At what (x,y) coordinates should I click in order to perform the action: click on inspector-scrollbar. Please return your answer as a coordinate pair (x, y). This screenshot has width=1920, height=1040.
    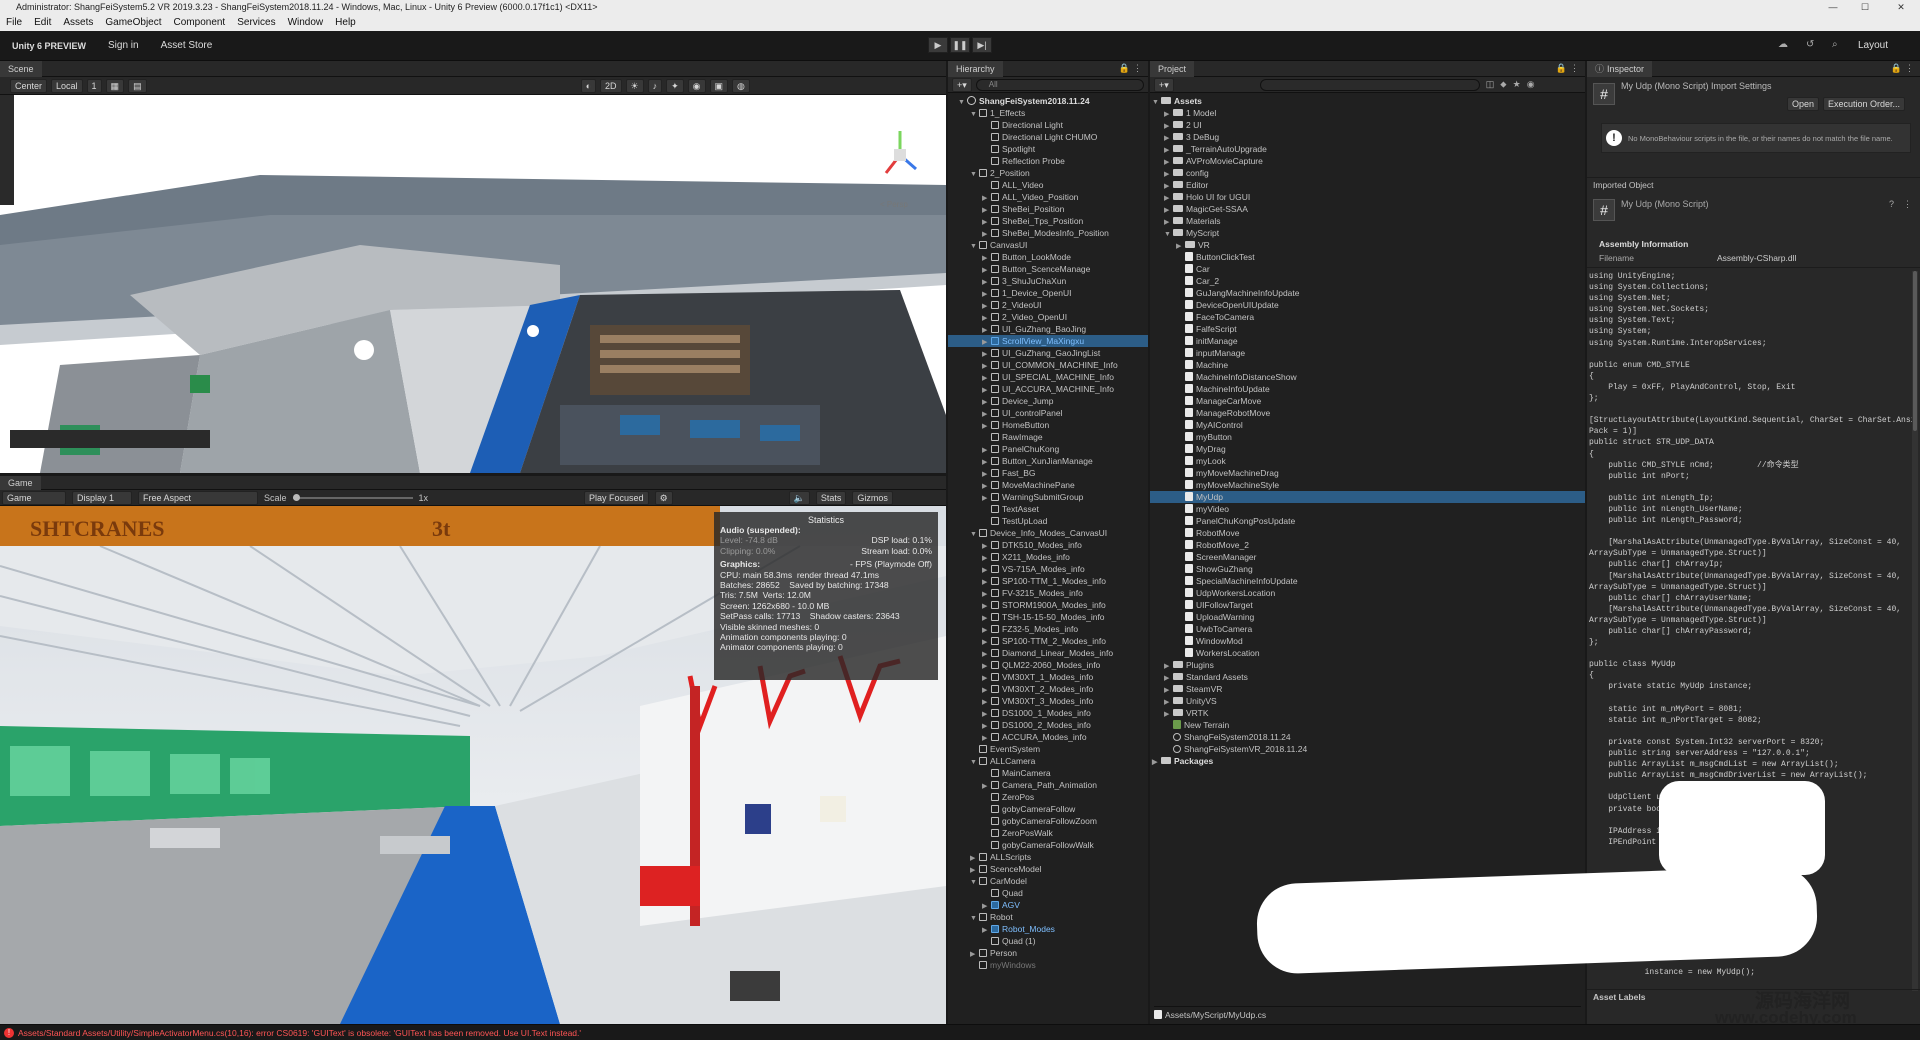
    Looking at the image, I should click on (1915, 631).